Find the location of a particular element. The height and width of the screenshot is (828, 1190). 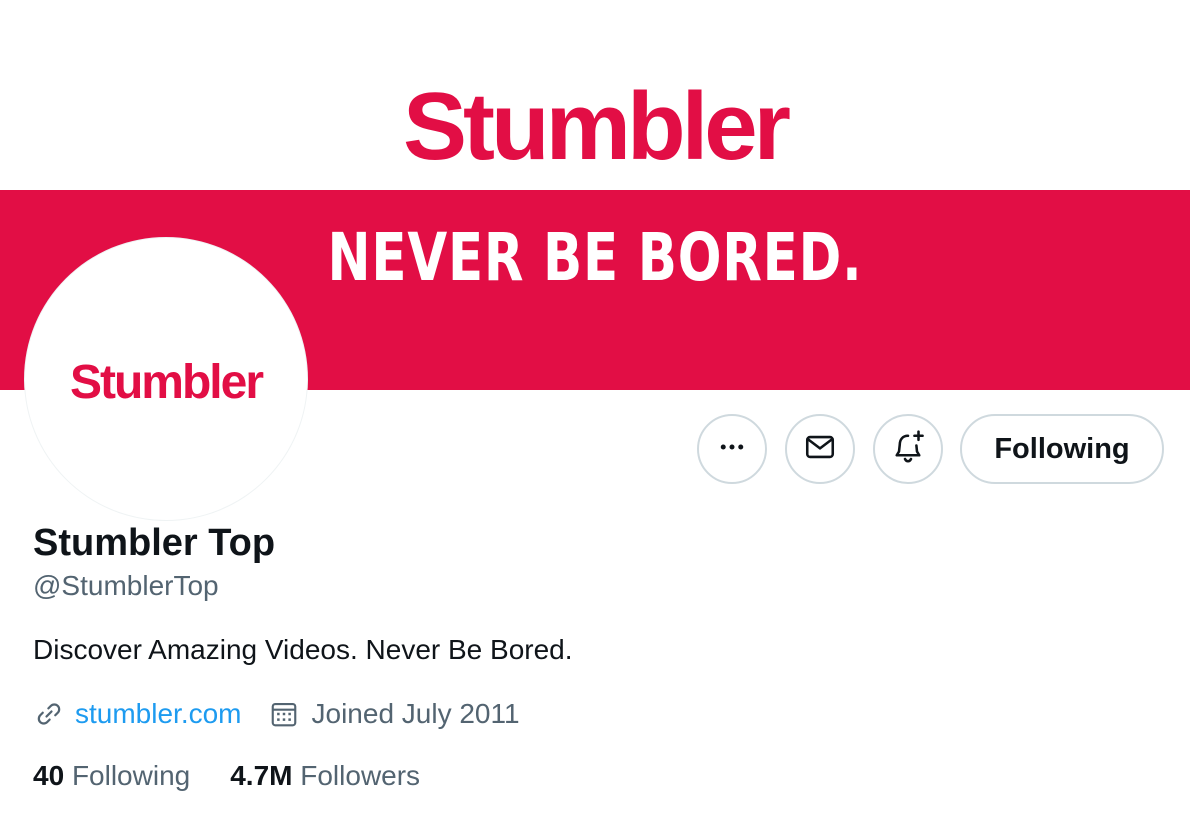

more-button is located at coordinates (732, 449).